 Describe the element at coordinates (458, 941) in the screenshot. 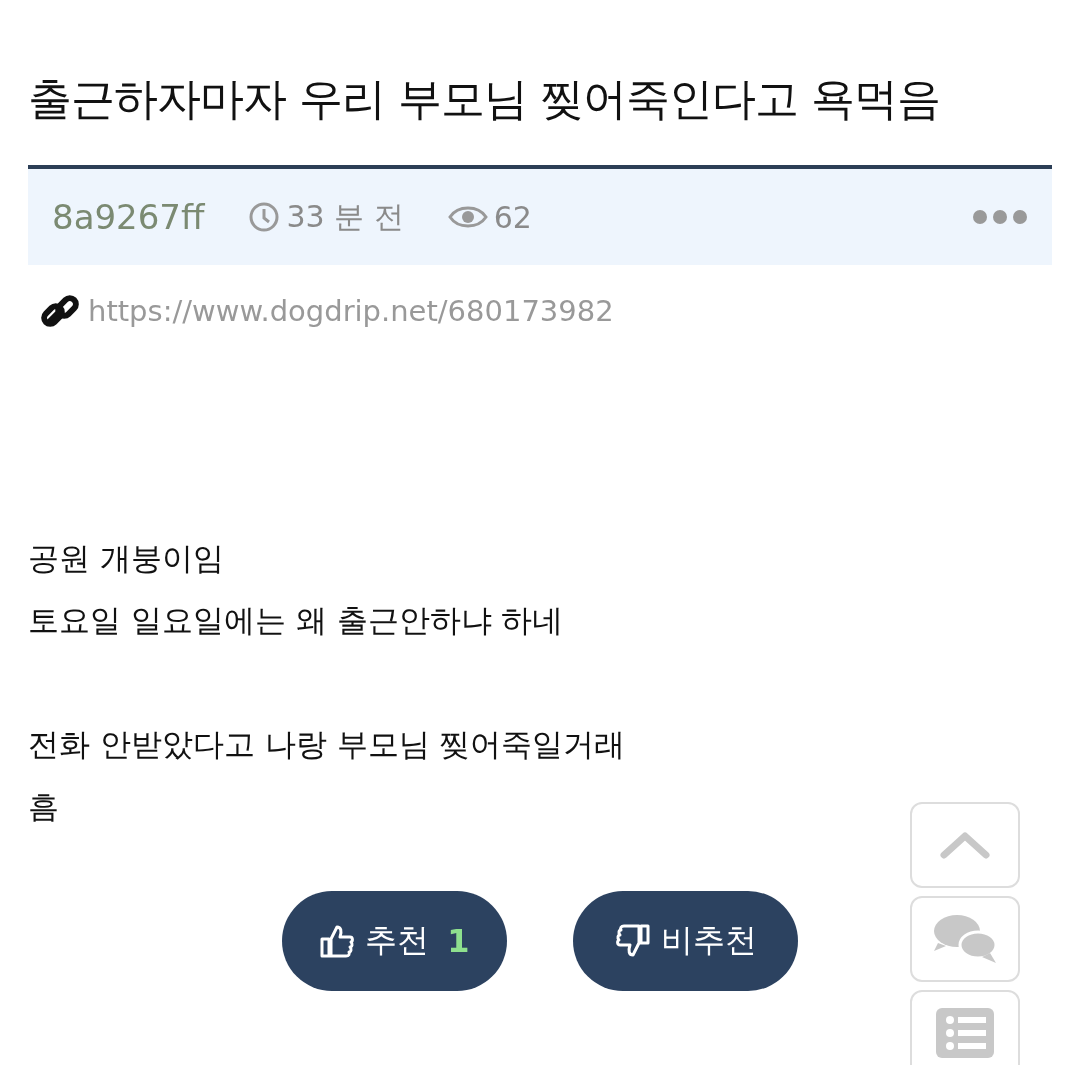

I see `vote-count: 1` at that location.